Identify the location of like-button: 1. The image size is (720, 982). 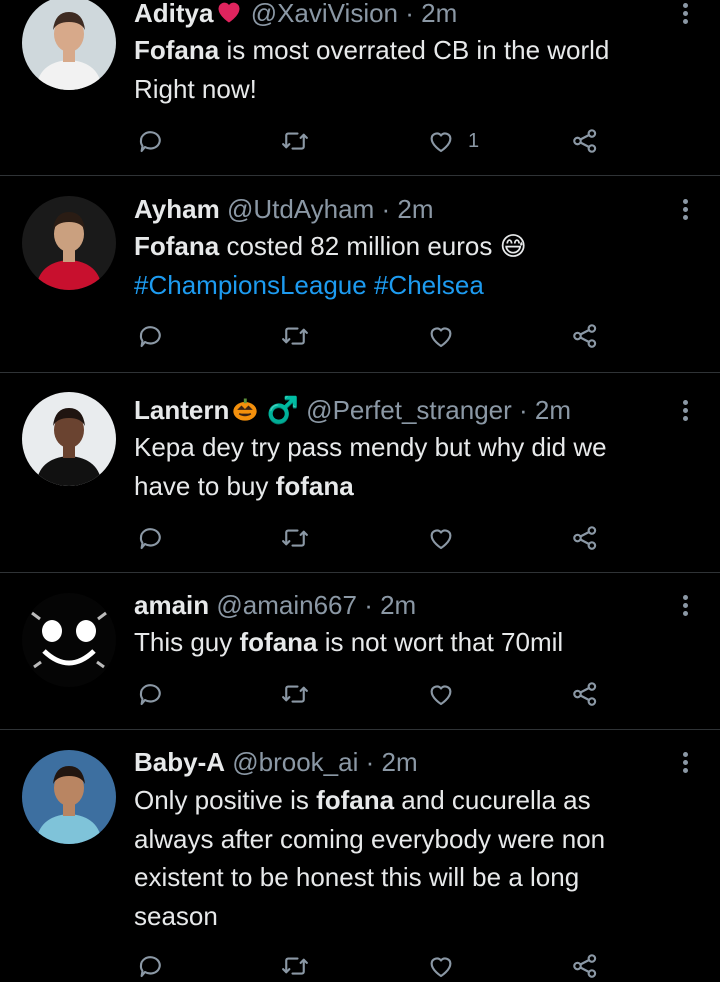
(452, 141).